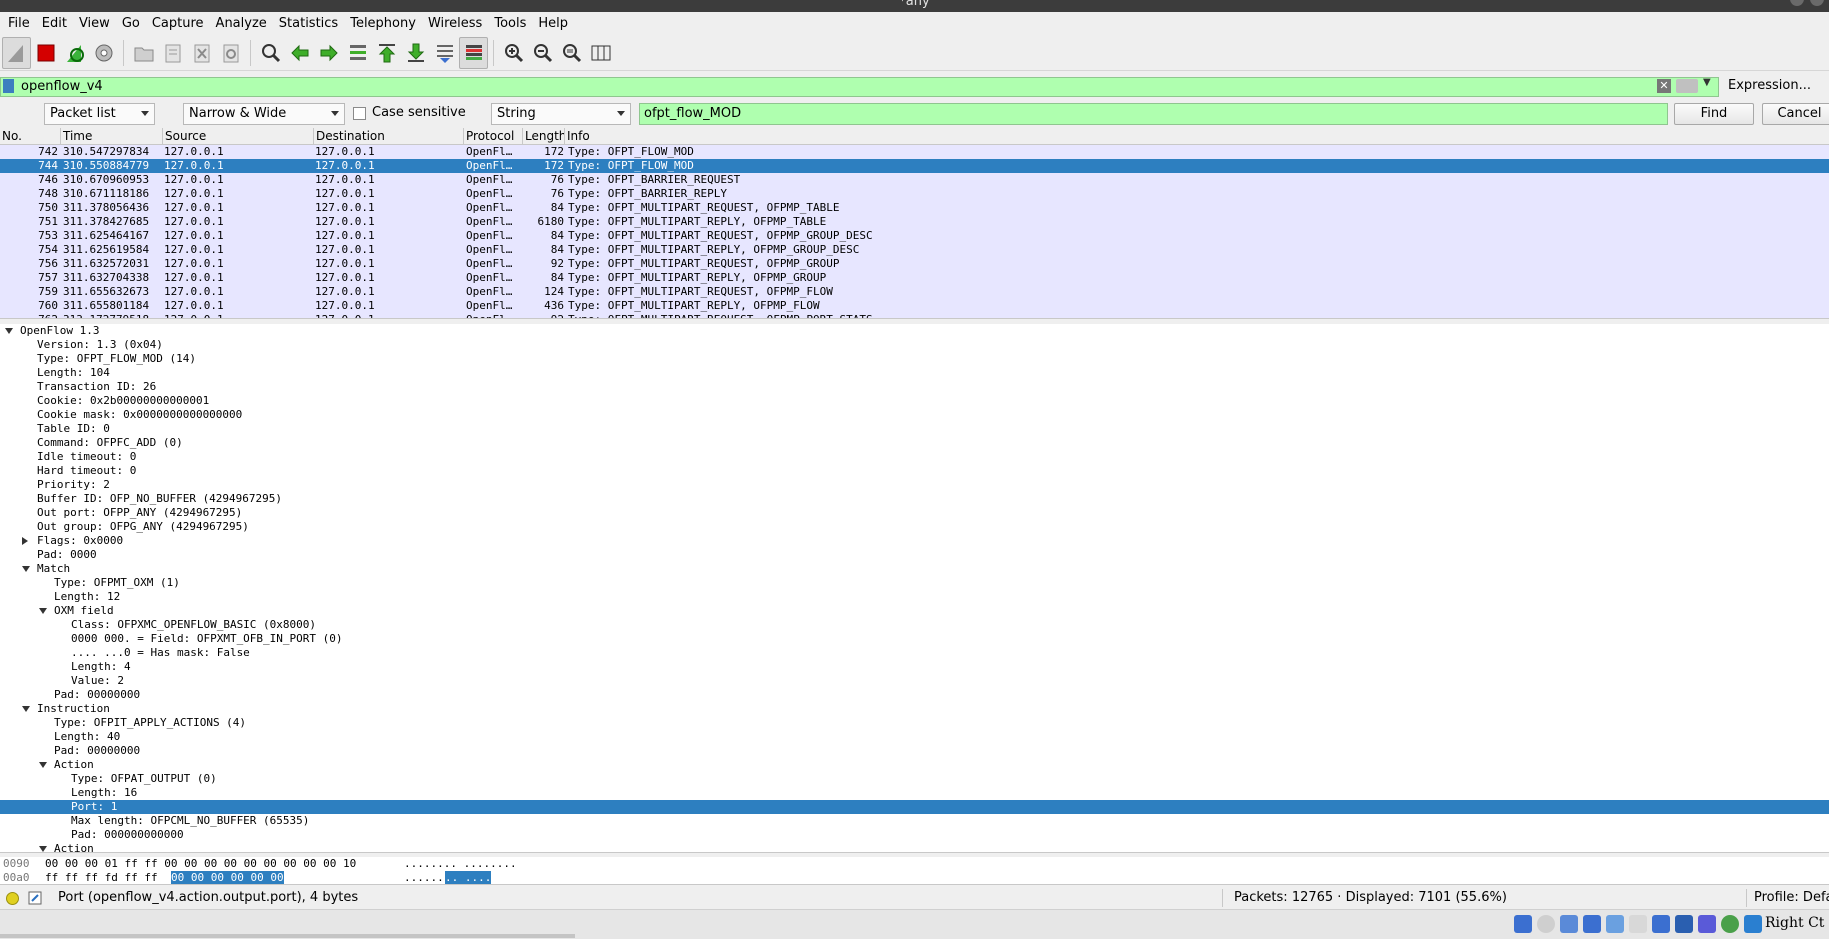  Describe the element at coordinates (359, 113) in the screenshot. I see `case-sensitive-checkbox` at that location.